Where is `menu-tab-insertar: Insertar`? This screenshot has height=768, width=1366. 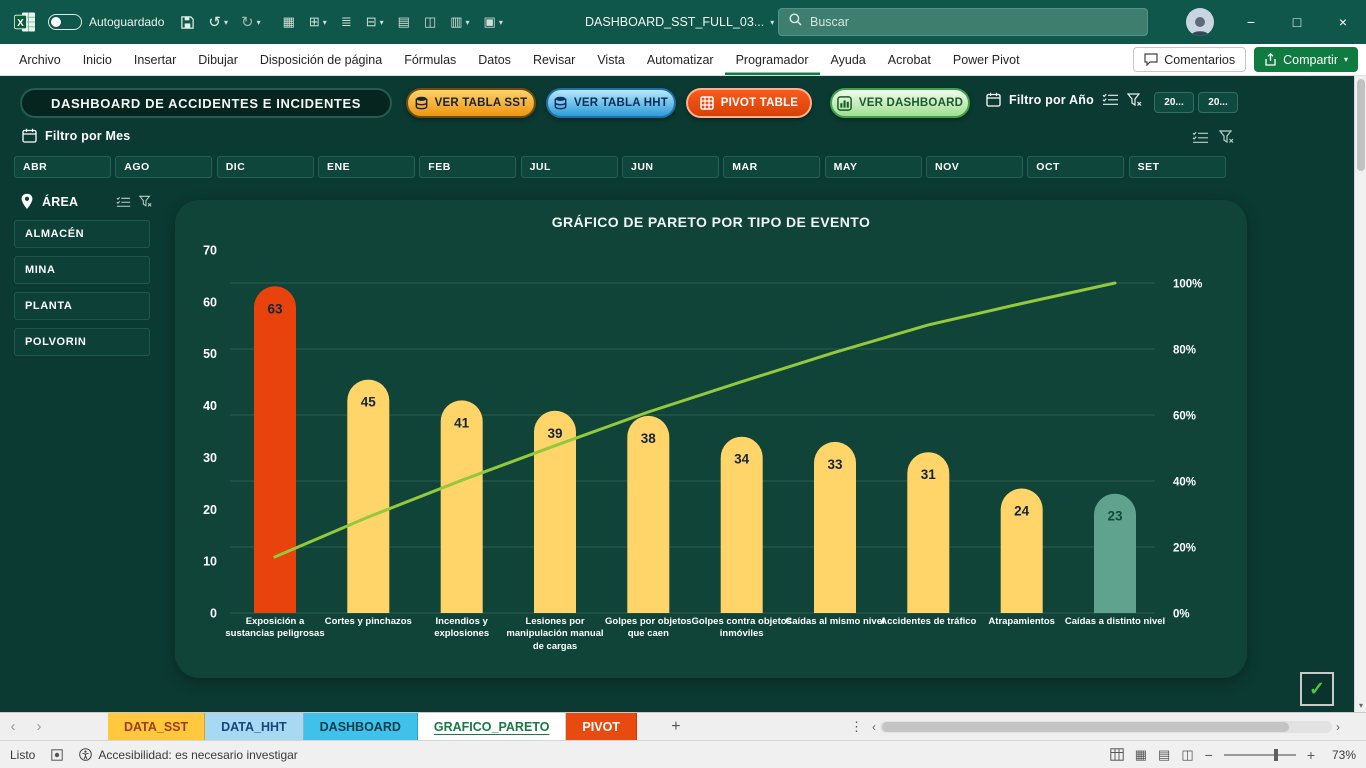
menu-tab-insertar: Insertar is located at coordinates (155, 59).